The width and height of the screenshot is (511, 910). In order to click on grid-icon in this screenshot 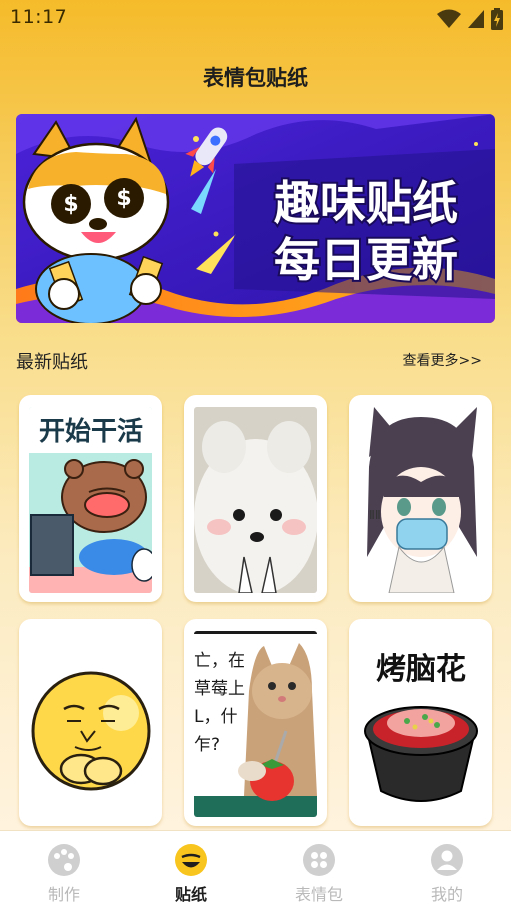, I will do `click(319, 860)`.